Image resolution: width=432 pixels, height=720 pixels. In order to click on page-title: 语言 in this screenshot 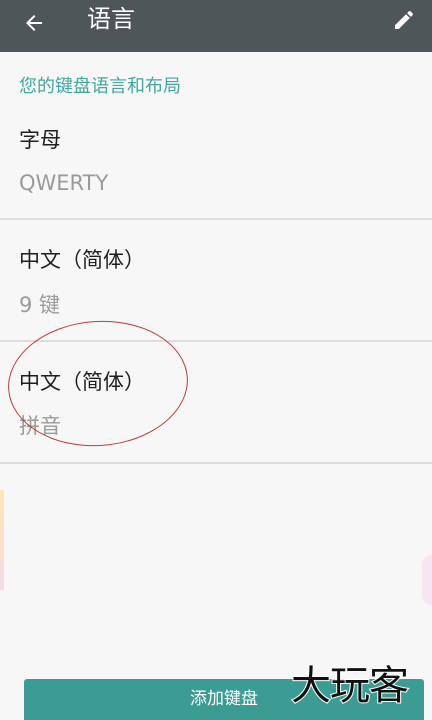, I will do `click(111, 19)`.